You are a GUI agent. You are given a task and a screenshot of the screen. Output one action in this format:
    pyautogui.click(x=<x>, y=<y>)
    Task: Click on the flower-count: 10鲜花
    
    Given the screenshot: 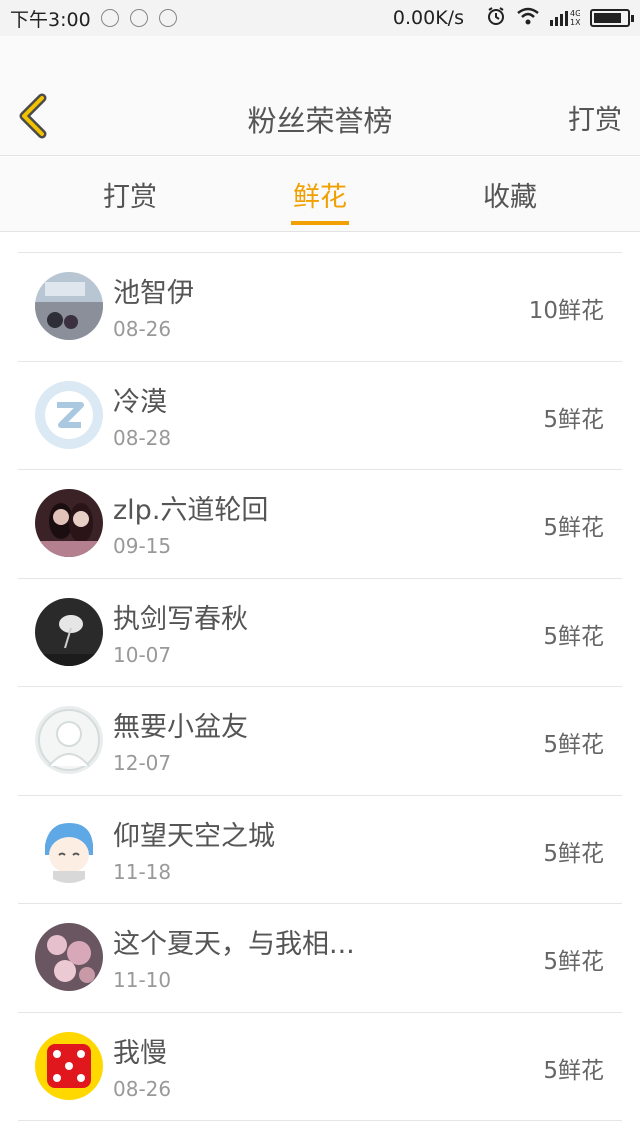 What is the action you would take?
    pyautogui.click(x=566, y=311)
    